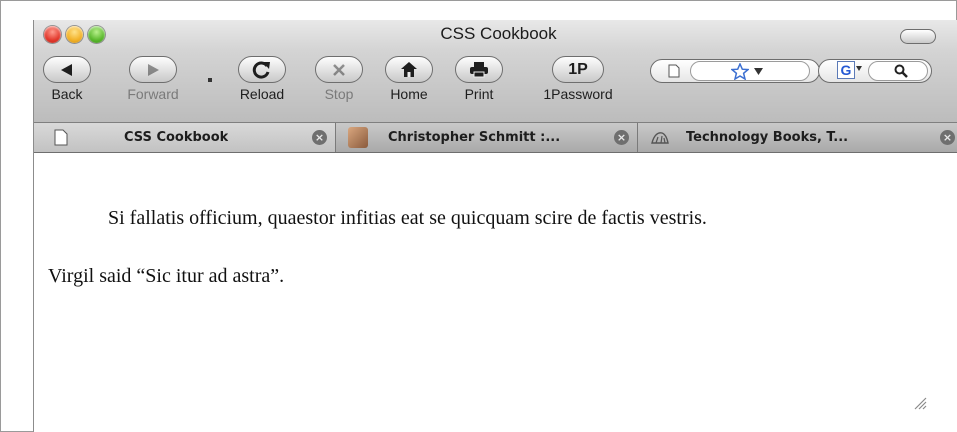  I want to click on tab-technology-books: Technology Books, T... ×, so click(797, 137).